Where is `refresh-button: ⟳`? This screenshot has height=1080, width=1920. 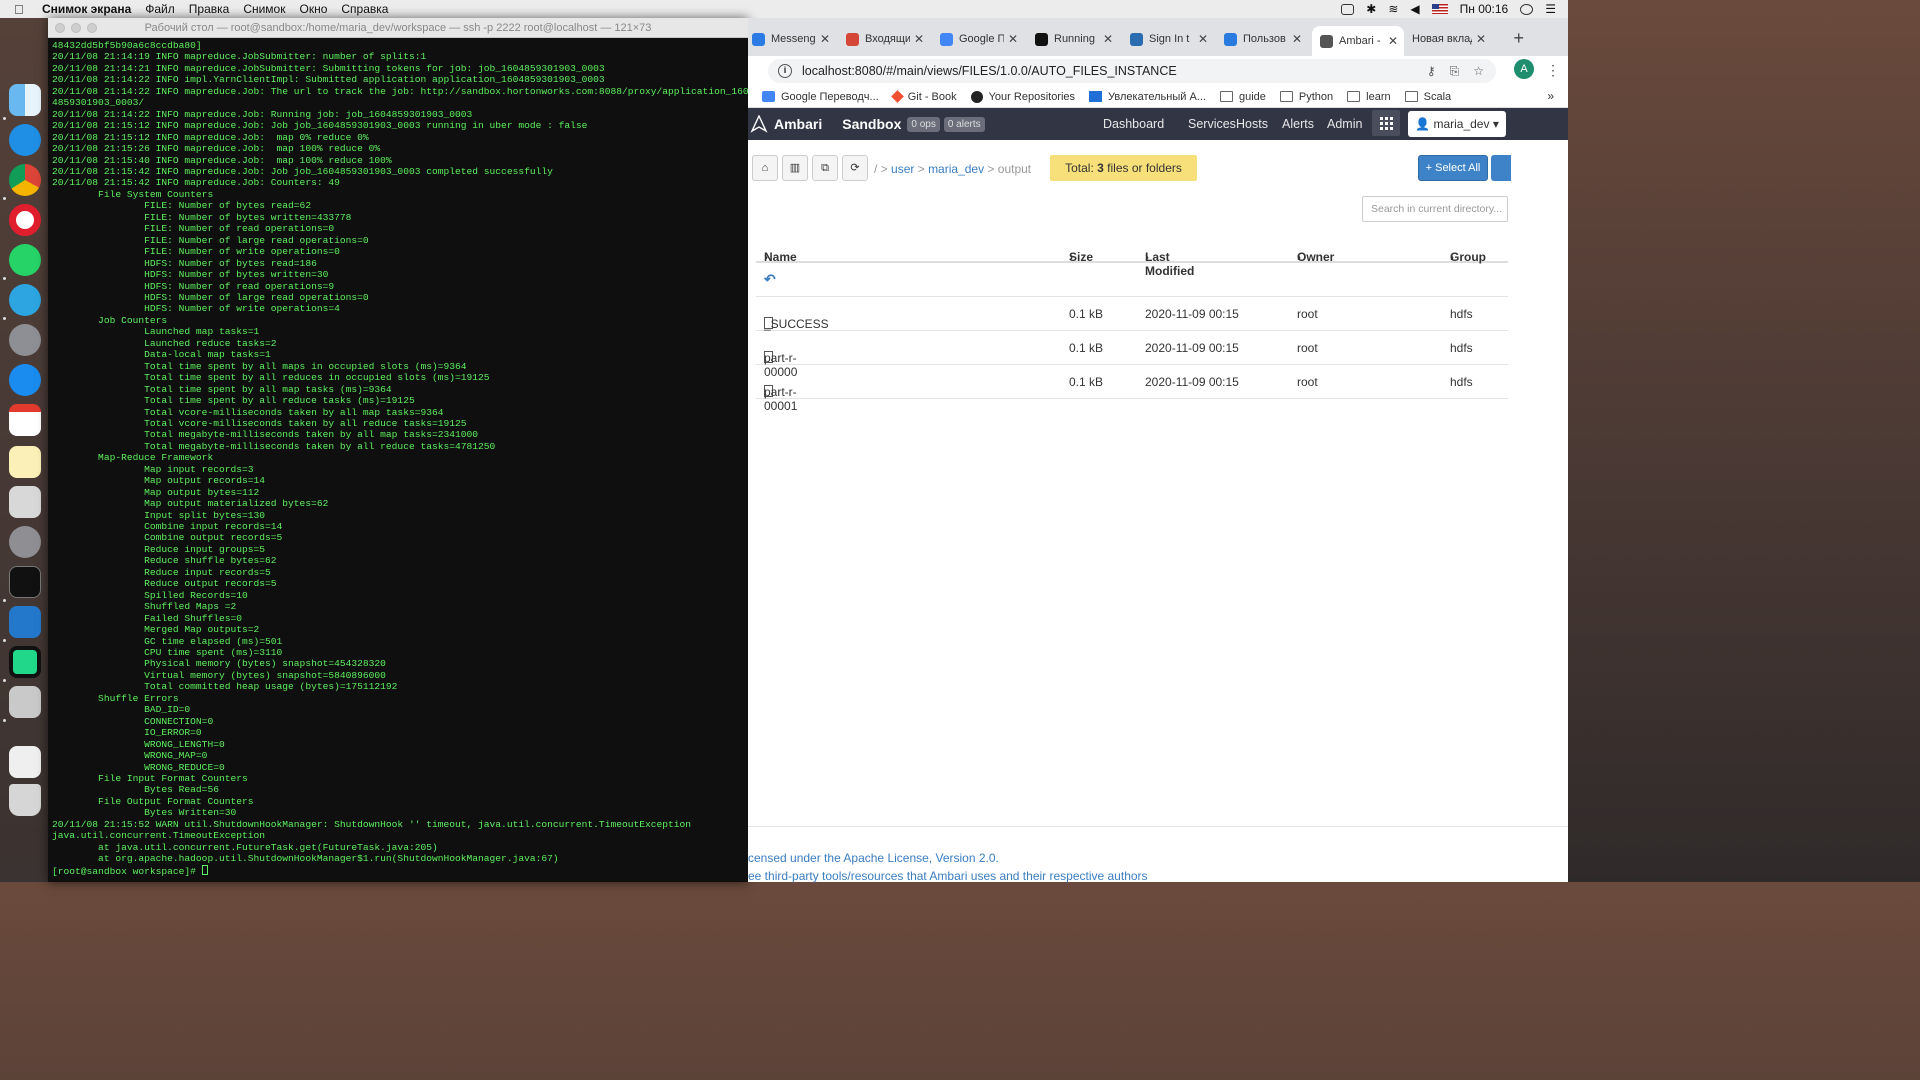 refresh-button: ⟳ is located at coordinates (855, 168).